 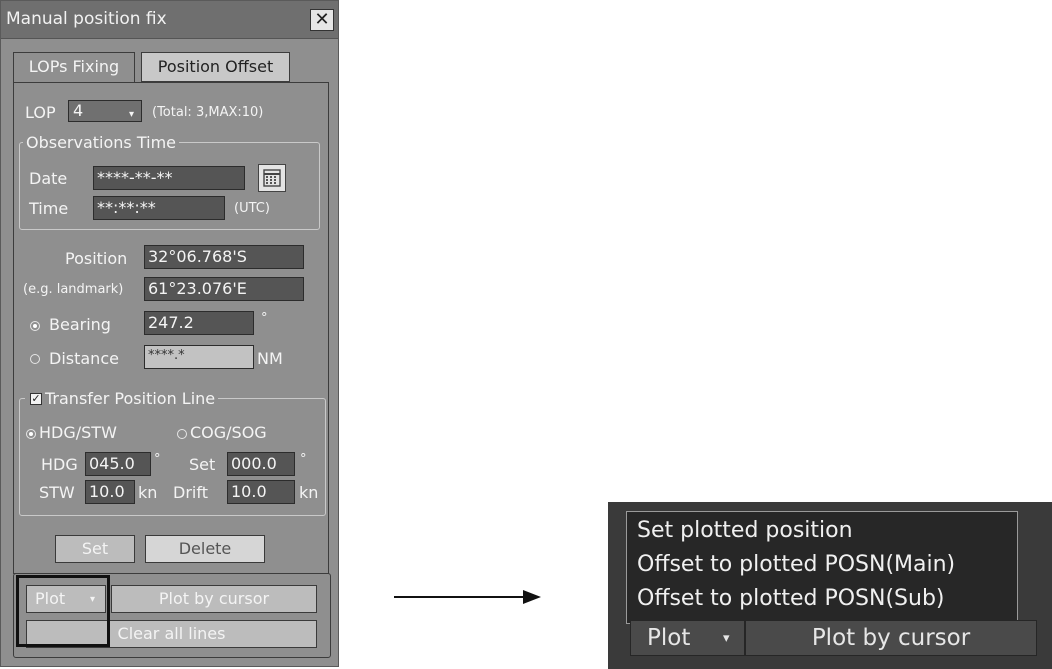 What do you see at coordinates (110, 492) in the screenshot?
I see `stw-field: 10.0` at bounding box center [110, 492].